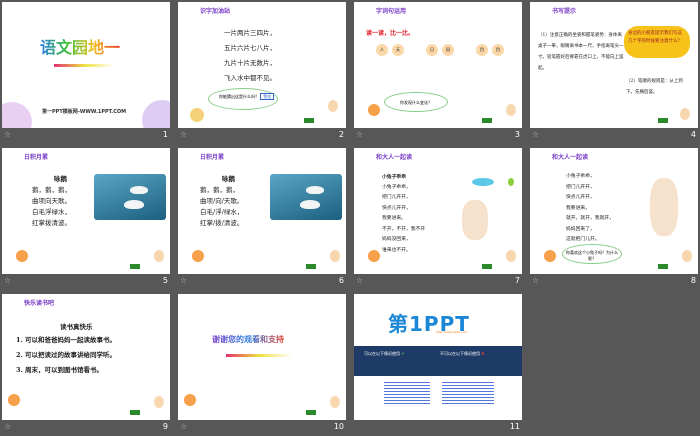  What do you see at coordinates (394, 218) in the screenshot?
I see `poem-line: 我要进来。` at bounding box center [394, 218].